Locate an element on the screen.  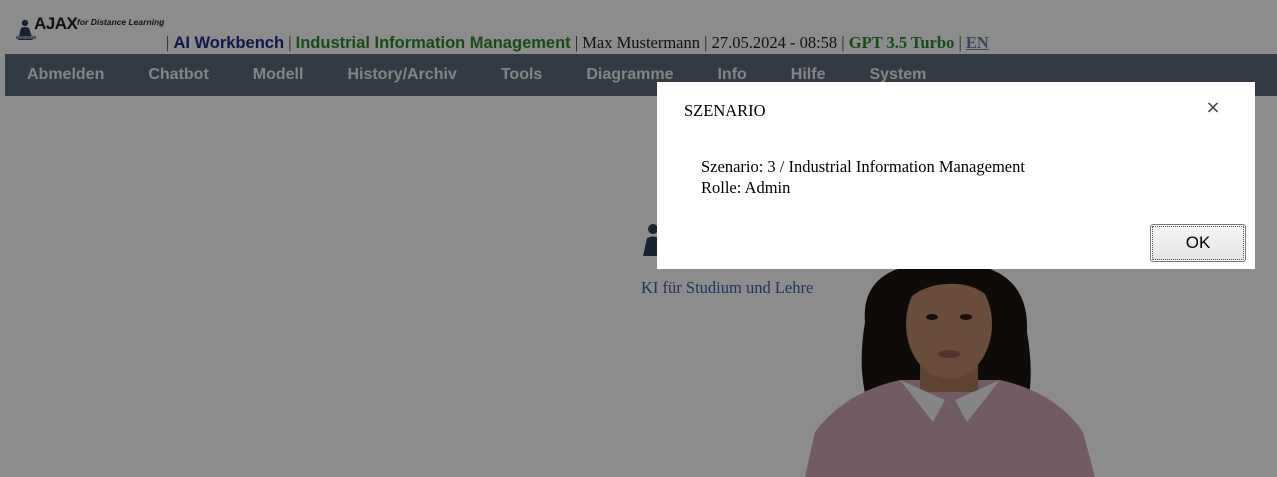
close-icon: × is located at coordinates (1213, 108).